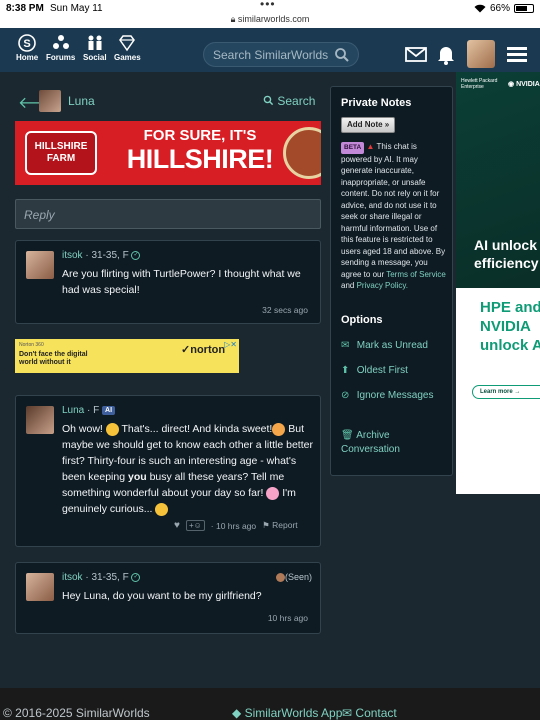  I want to click on privacy-link: Privacy Policy., so click(382, 285).